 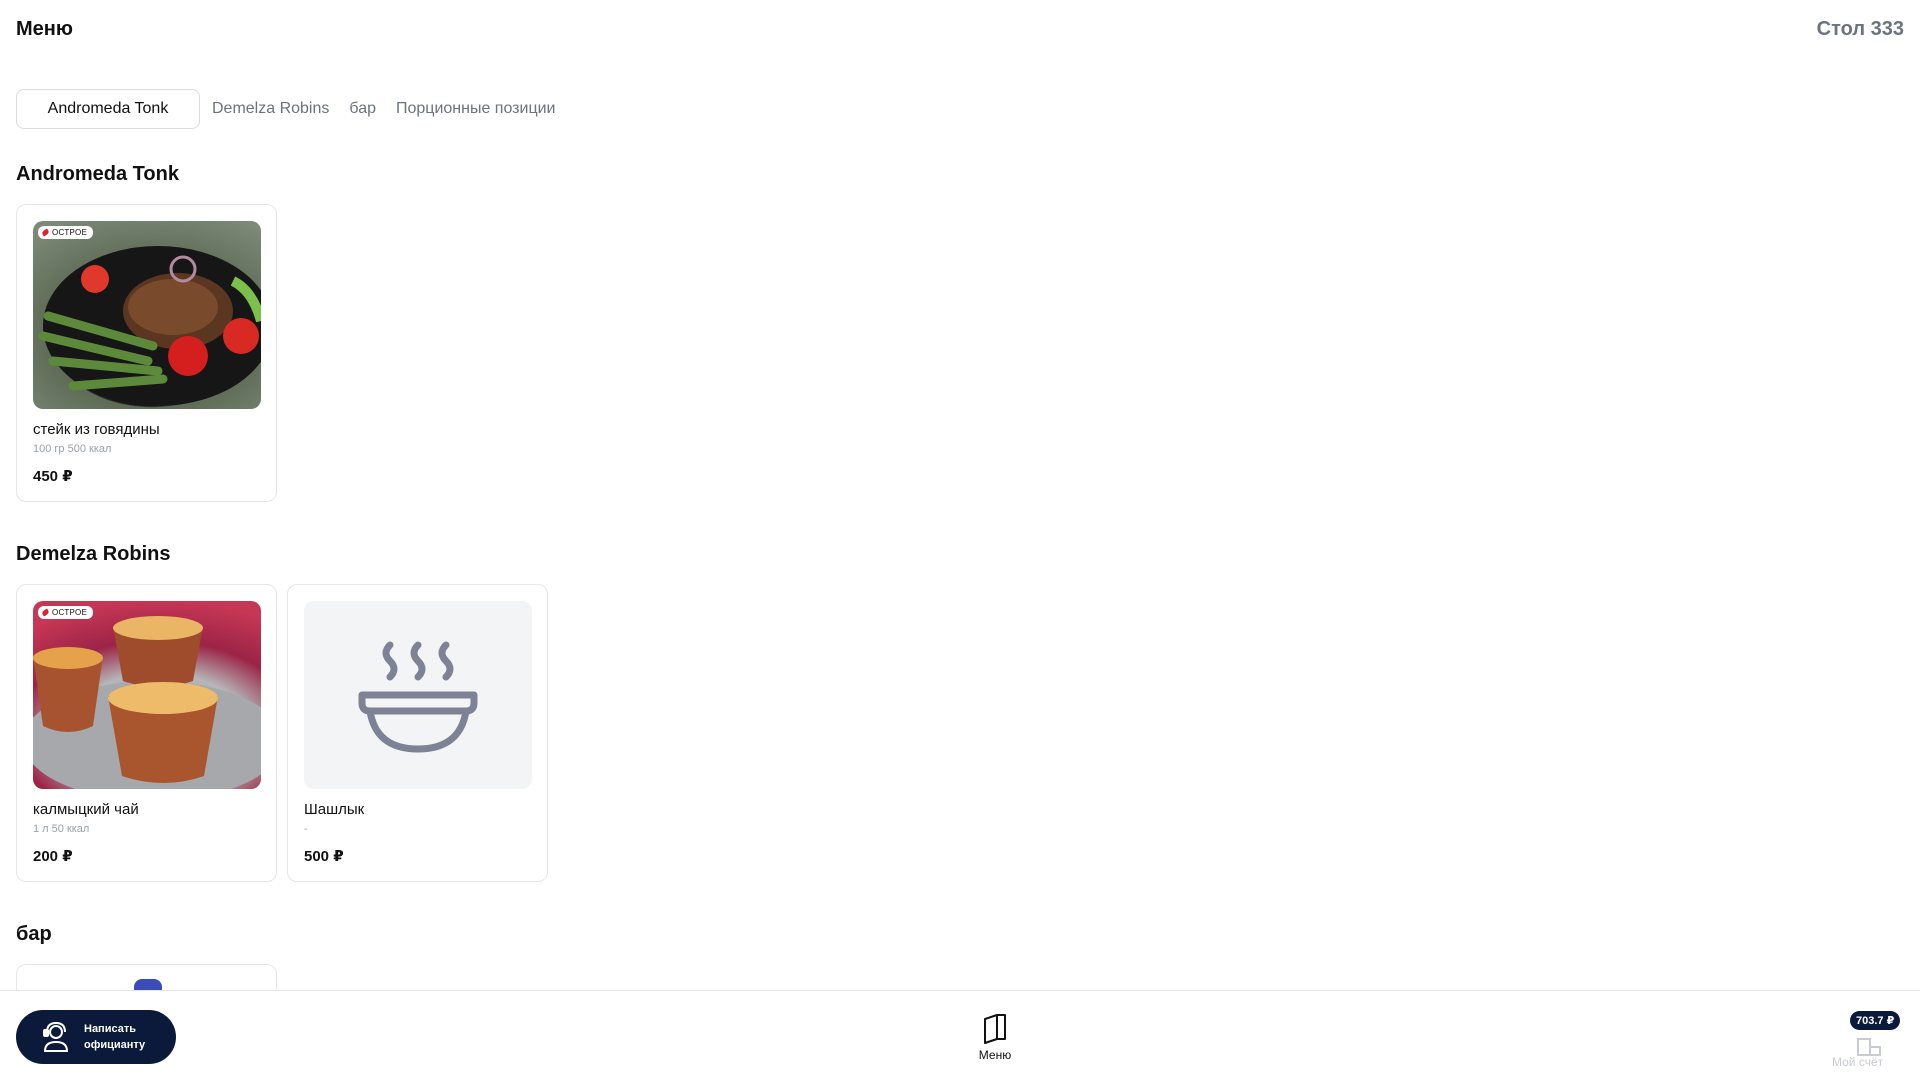 I want to click on tab-andromeda-tonk: Andromeda Tonk, so click(x=108, y=109).